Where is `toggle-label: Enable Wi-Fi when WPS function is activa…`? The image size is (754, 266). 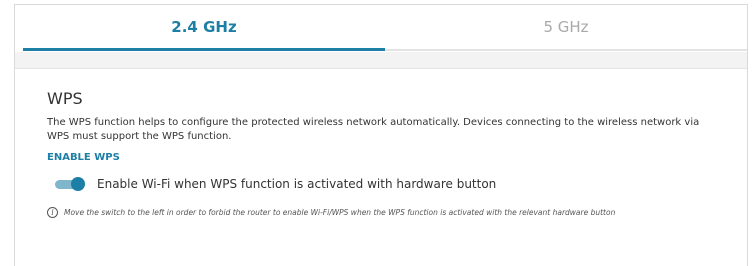
toggle-label: Enable Wi-Fi when WPS function is activa… is located at coordinates (297, 184).